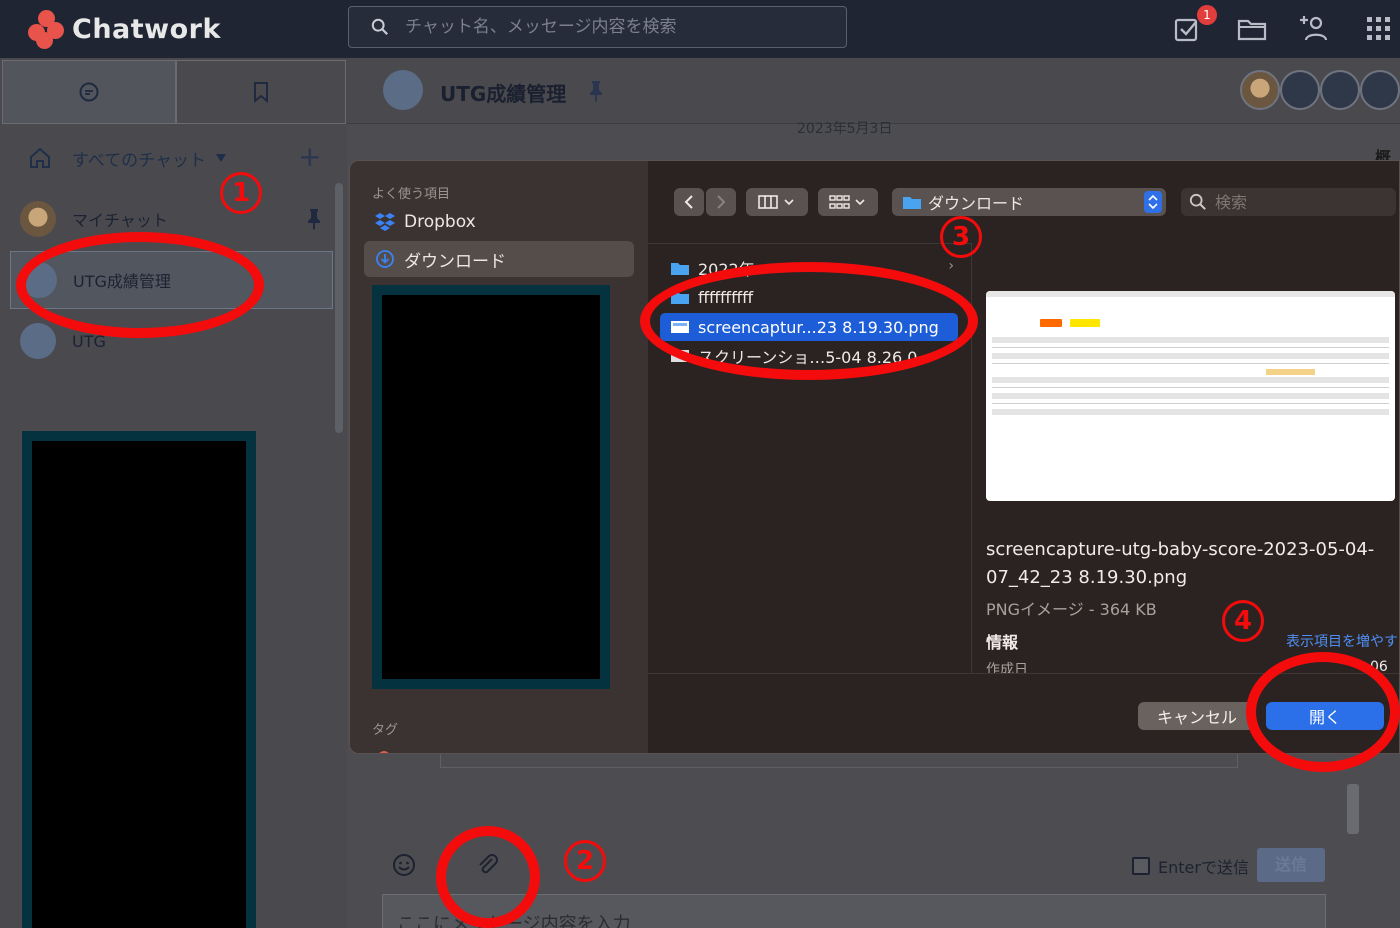 This screenshot has height=928, width=1400. I want to click on sidebar-item-label: ダウンロード, so click(455, 261).